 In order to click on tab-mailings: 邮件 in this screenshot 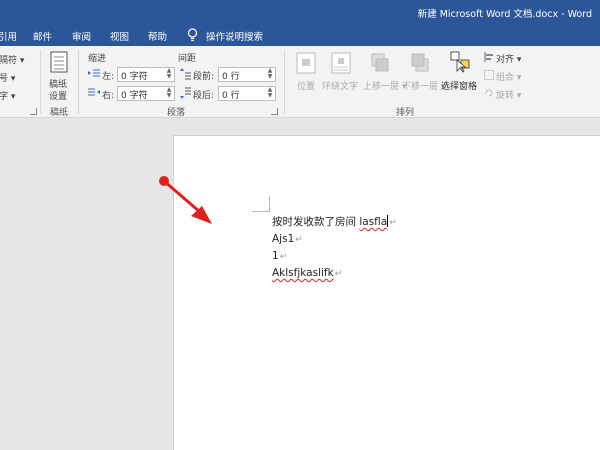, I will do `click(42, 36)`.